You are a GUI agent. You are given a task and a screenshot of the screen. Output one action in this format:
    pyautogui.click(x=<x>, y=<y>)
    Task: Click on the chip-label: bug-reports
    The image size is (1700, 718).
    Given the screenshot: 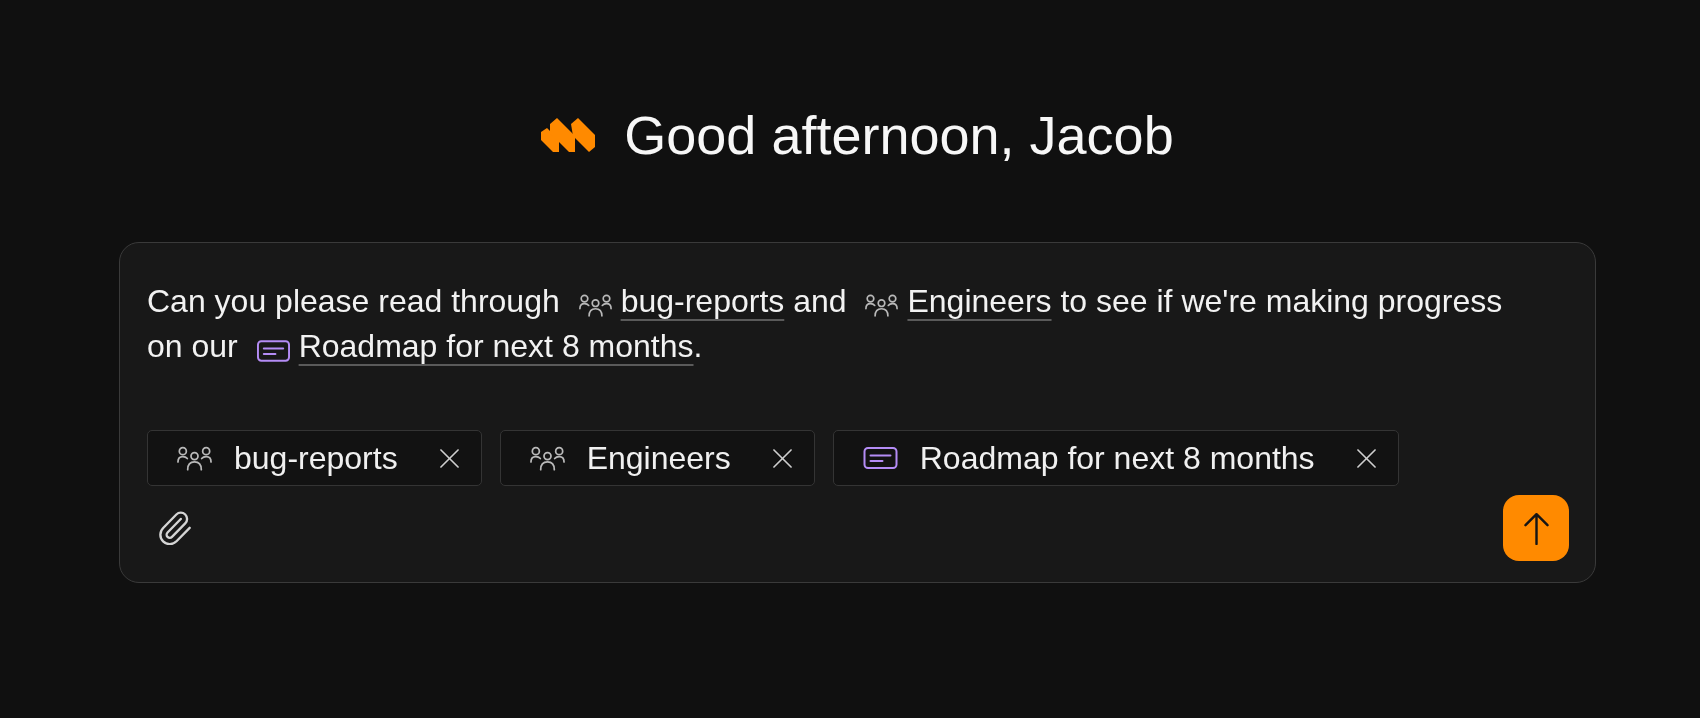 What is the action you would take?
    pyautogui.click(x=316, y=458)
    